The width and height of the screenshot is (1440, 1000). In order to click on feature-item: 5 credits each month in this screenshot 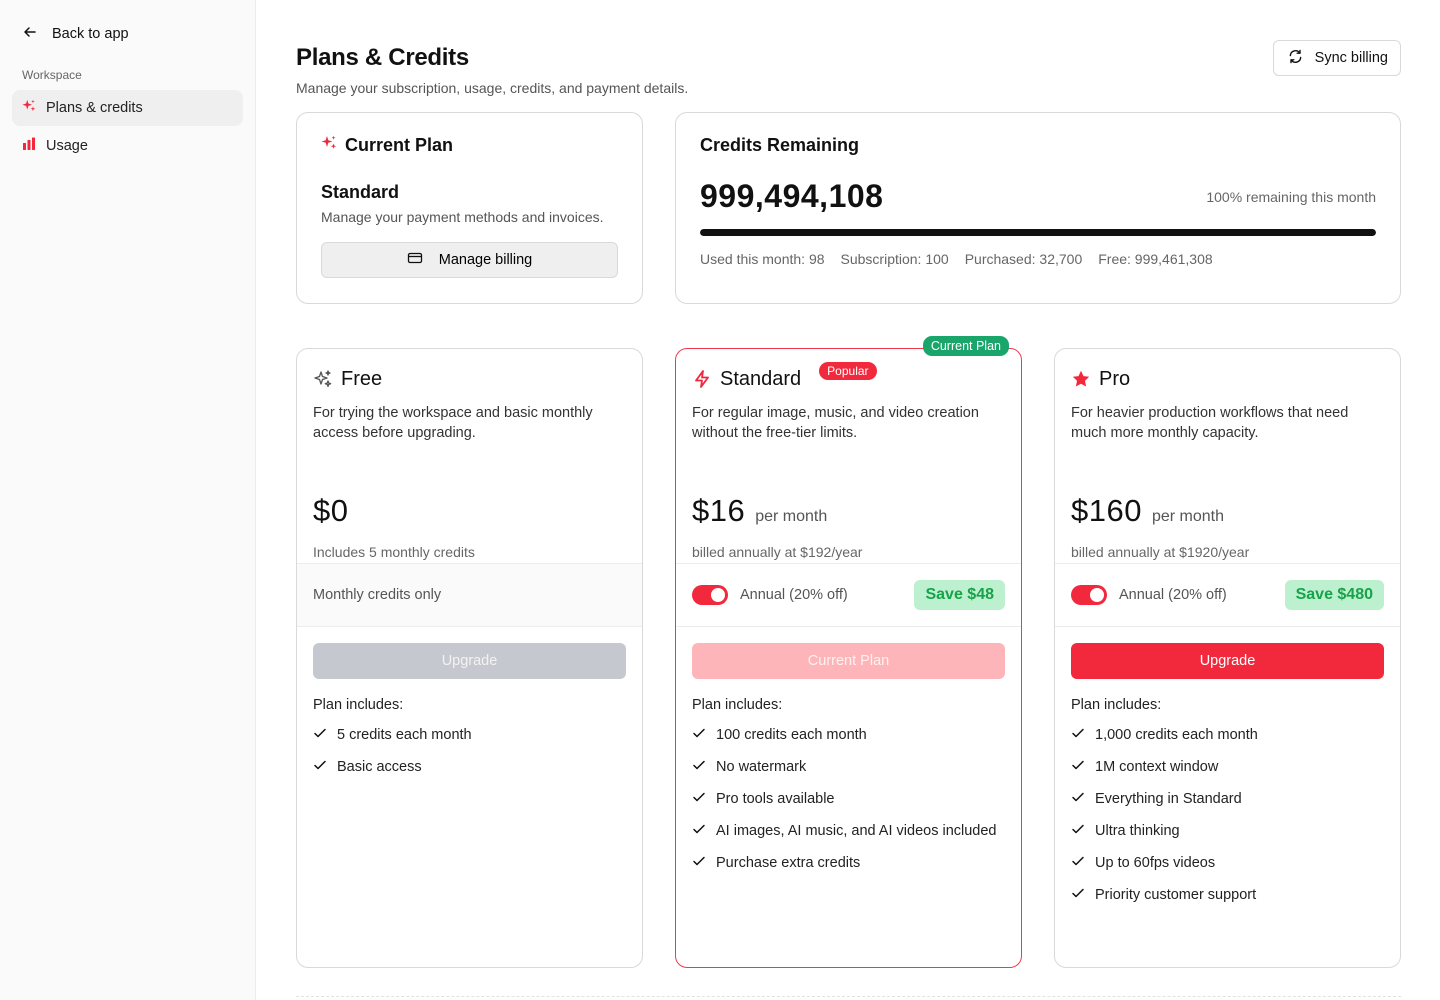, I will do `click(469, 735)`.